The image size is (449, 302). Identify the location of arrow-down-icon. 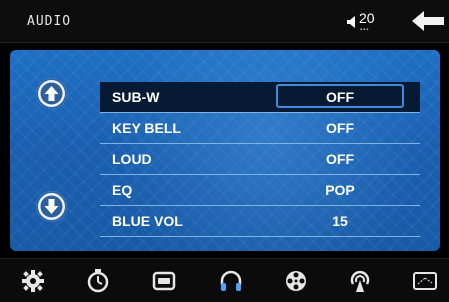
(51, 206).